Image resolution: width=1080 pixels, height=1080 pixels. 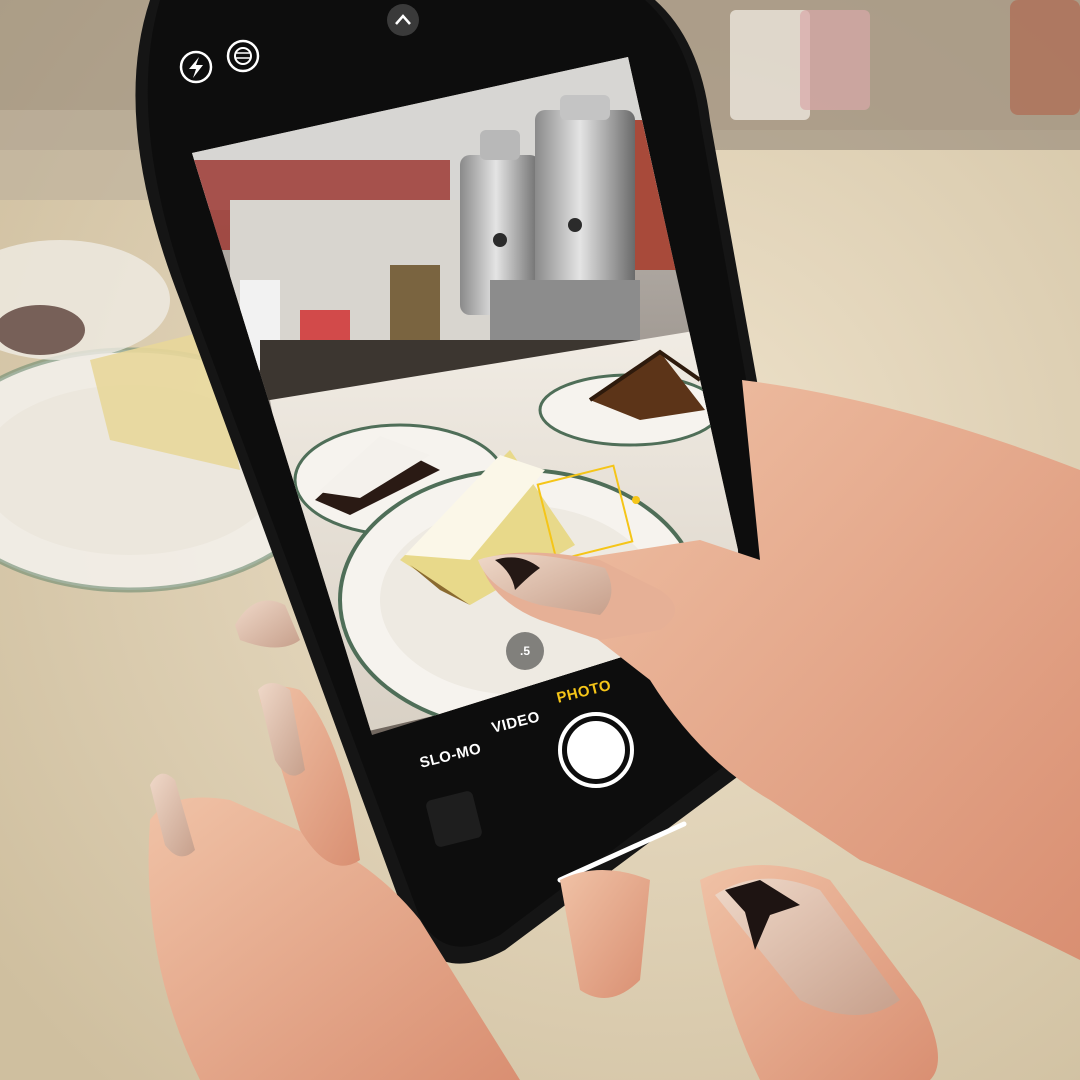 What do you see at coordinates (596, 750) in the screenshot?
I see `shutter-button` at bounding box center [596, 750].